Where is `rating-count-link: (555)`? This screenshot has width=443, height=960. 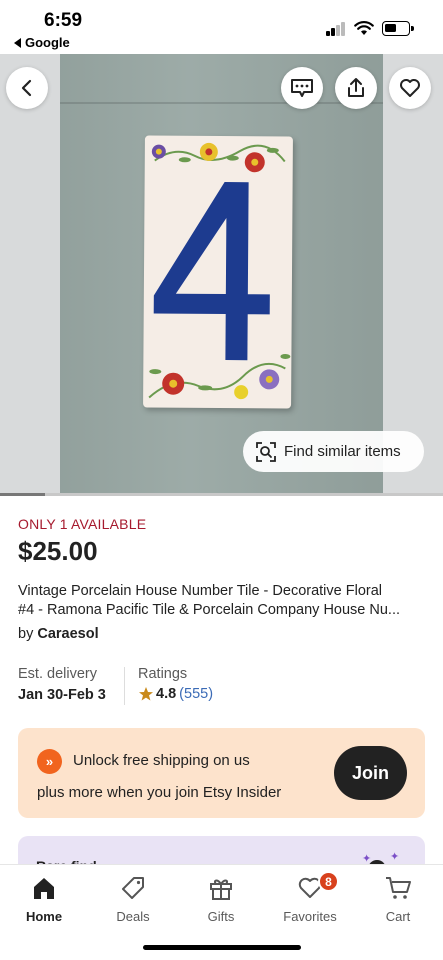
rating-count-link: (555) is located at coordinates (196, 694).